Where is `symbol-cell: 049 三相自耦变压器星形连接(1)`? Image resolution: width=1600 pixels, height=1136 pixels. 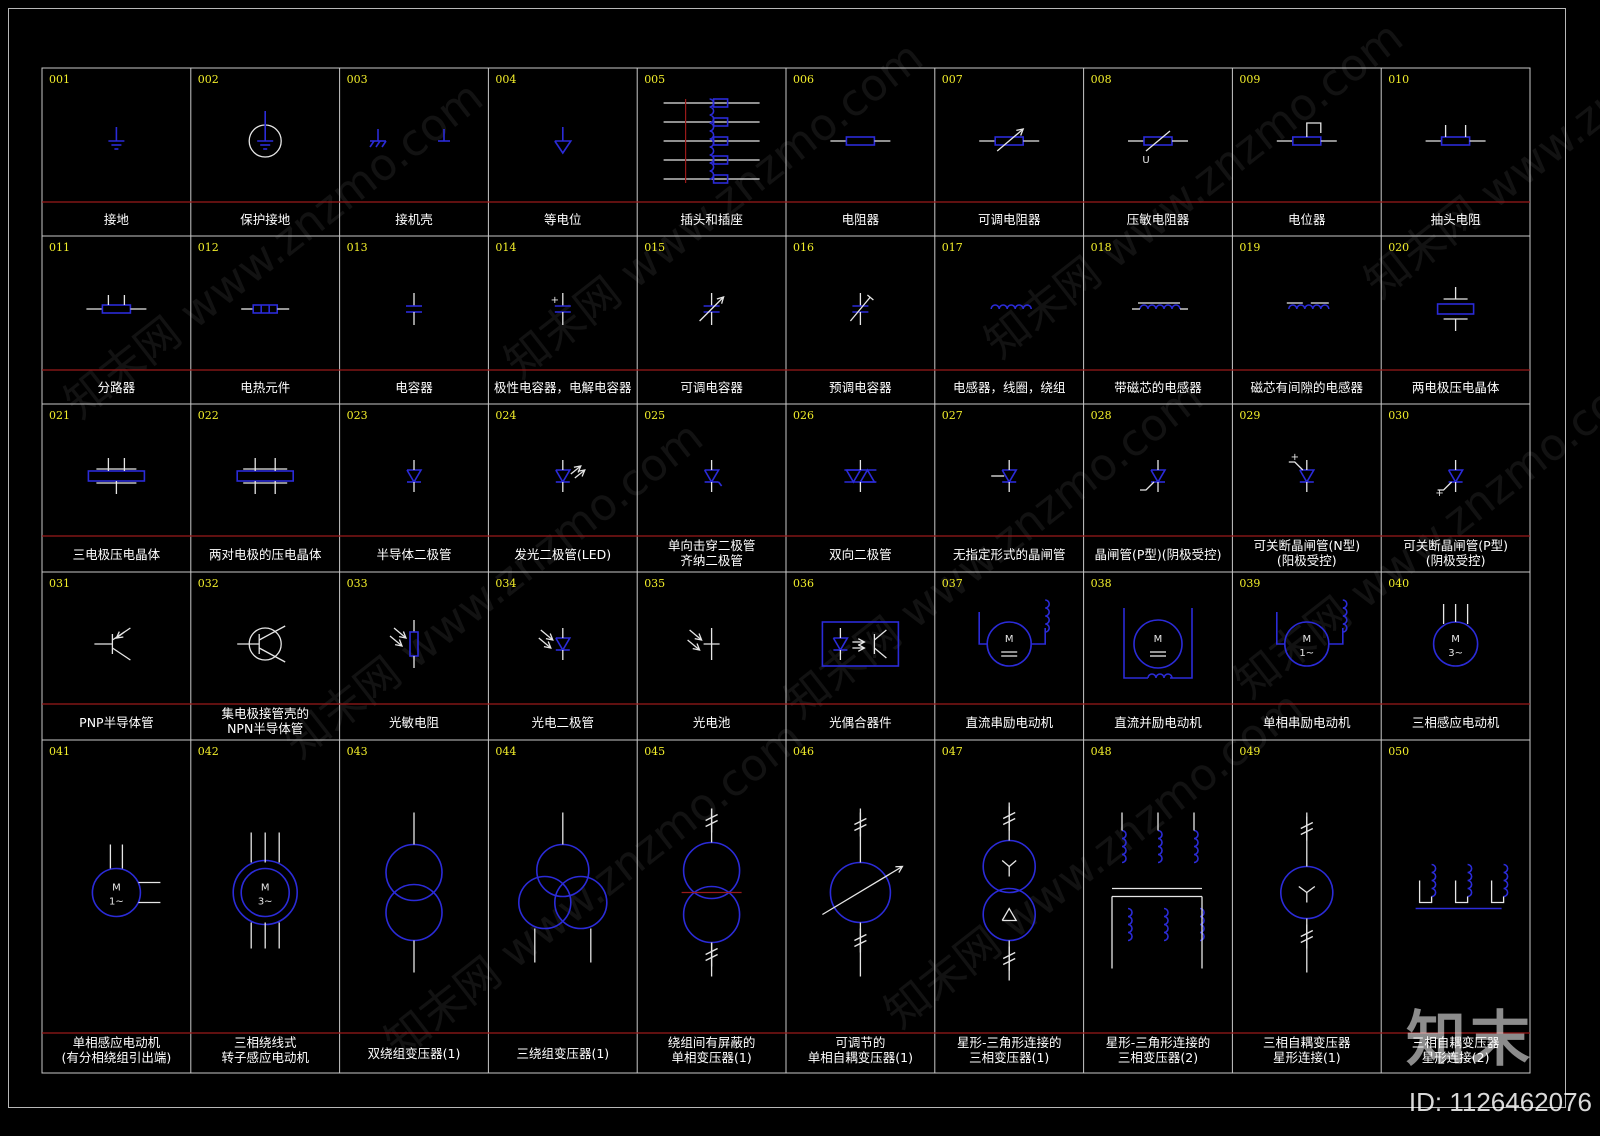
symbol-cell: 049 三相自耦变压器星形连接(1) is located at coordinates (1295, 905).